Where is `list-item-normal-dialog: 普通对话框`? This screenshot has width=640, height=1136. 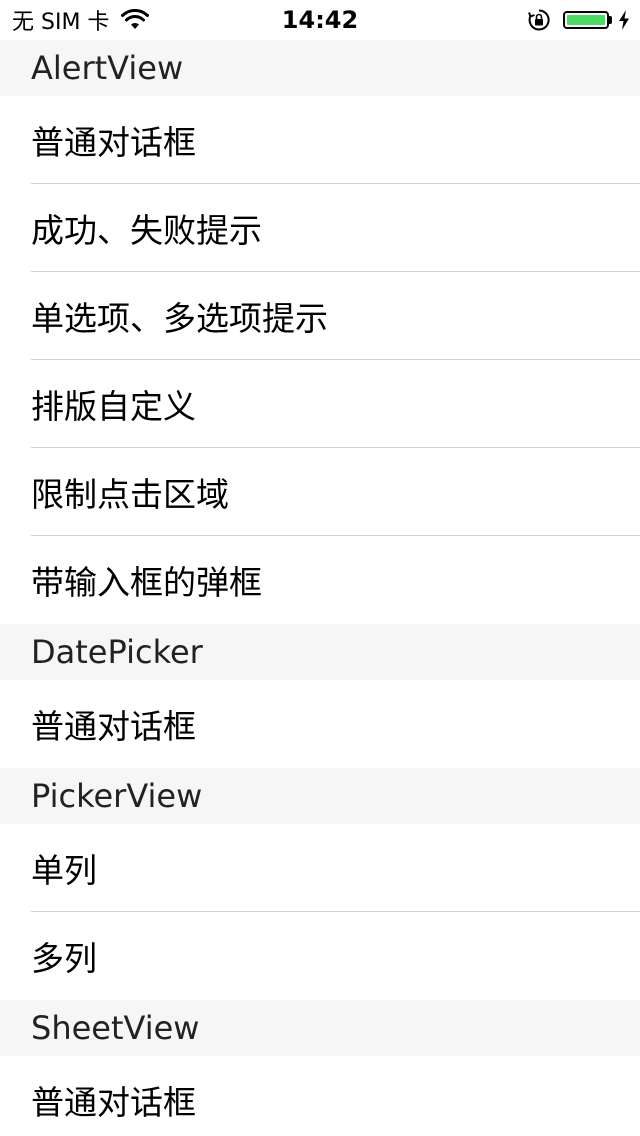
list-item-normal-dialog: 普通对话框 is located at coordinates (320, 140).